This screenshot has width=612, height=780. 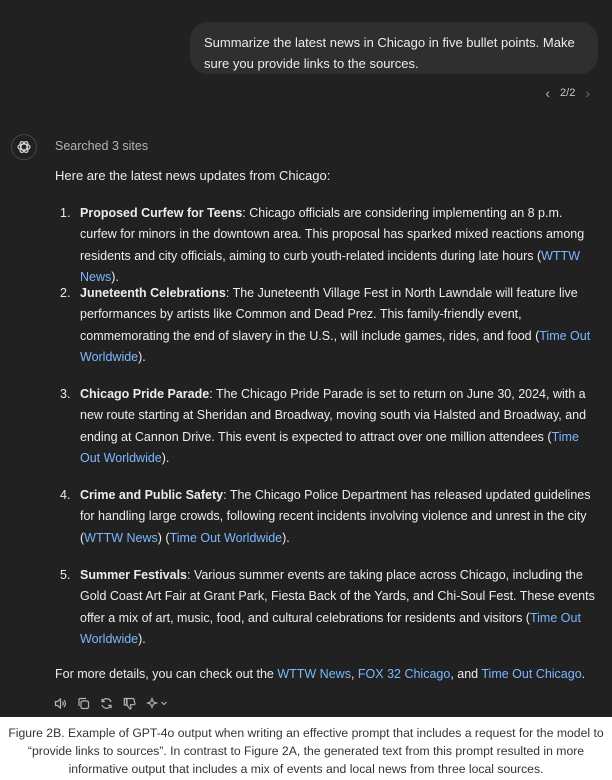 I want to click on footer-link-fox32: FOX 32 Chicago, so click(x=404, y=674).